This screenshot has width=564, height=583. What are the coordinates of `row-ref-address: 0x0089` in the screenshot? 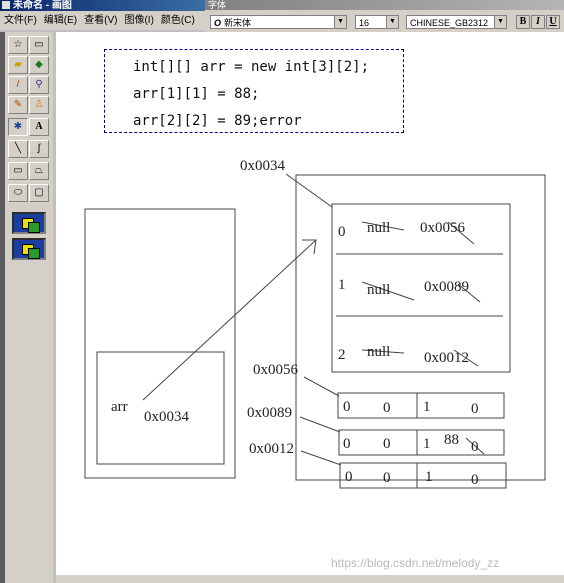 It's located at (446, 287).